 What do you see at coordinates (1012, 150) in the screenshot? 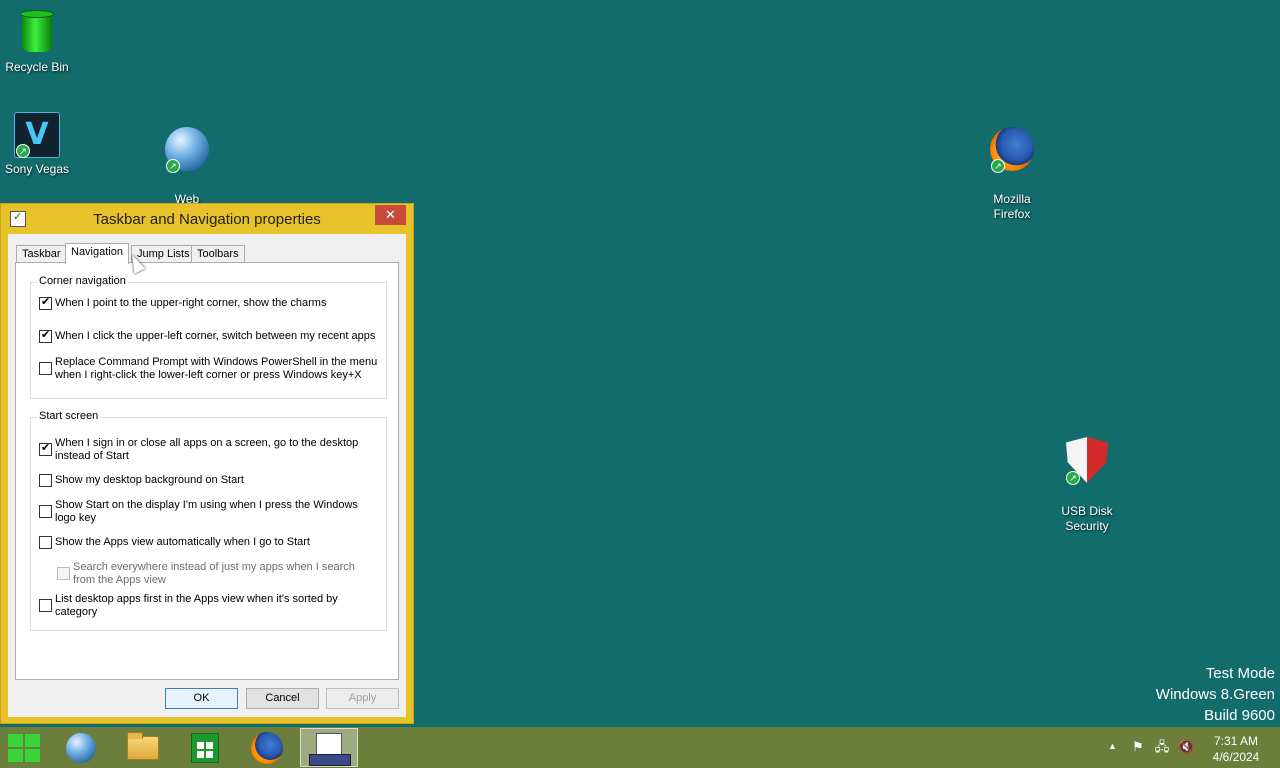
I see `firefox-icon: ↗` at bounding box center [1012, 150].